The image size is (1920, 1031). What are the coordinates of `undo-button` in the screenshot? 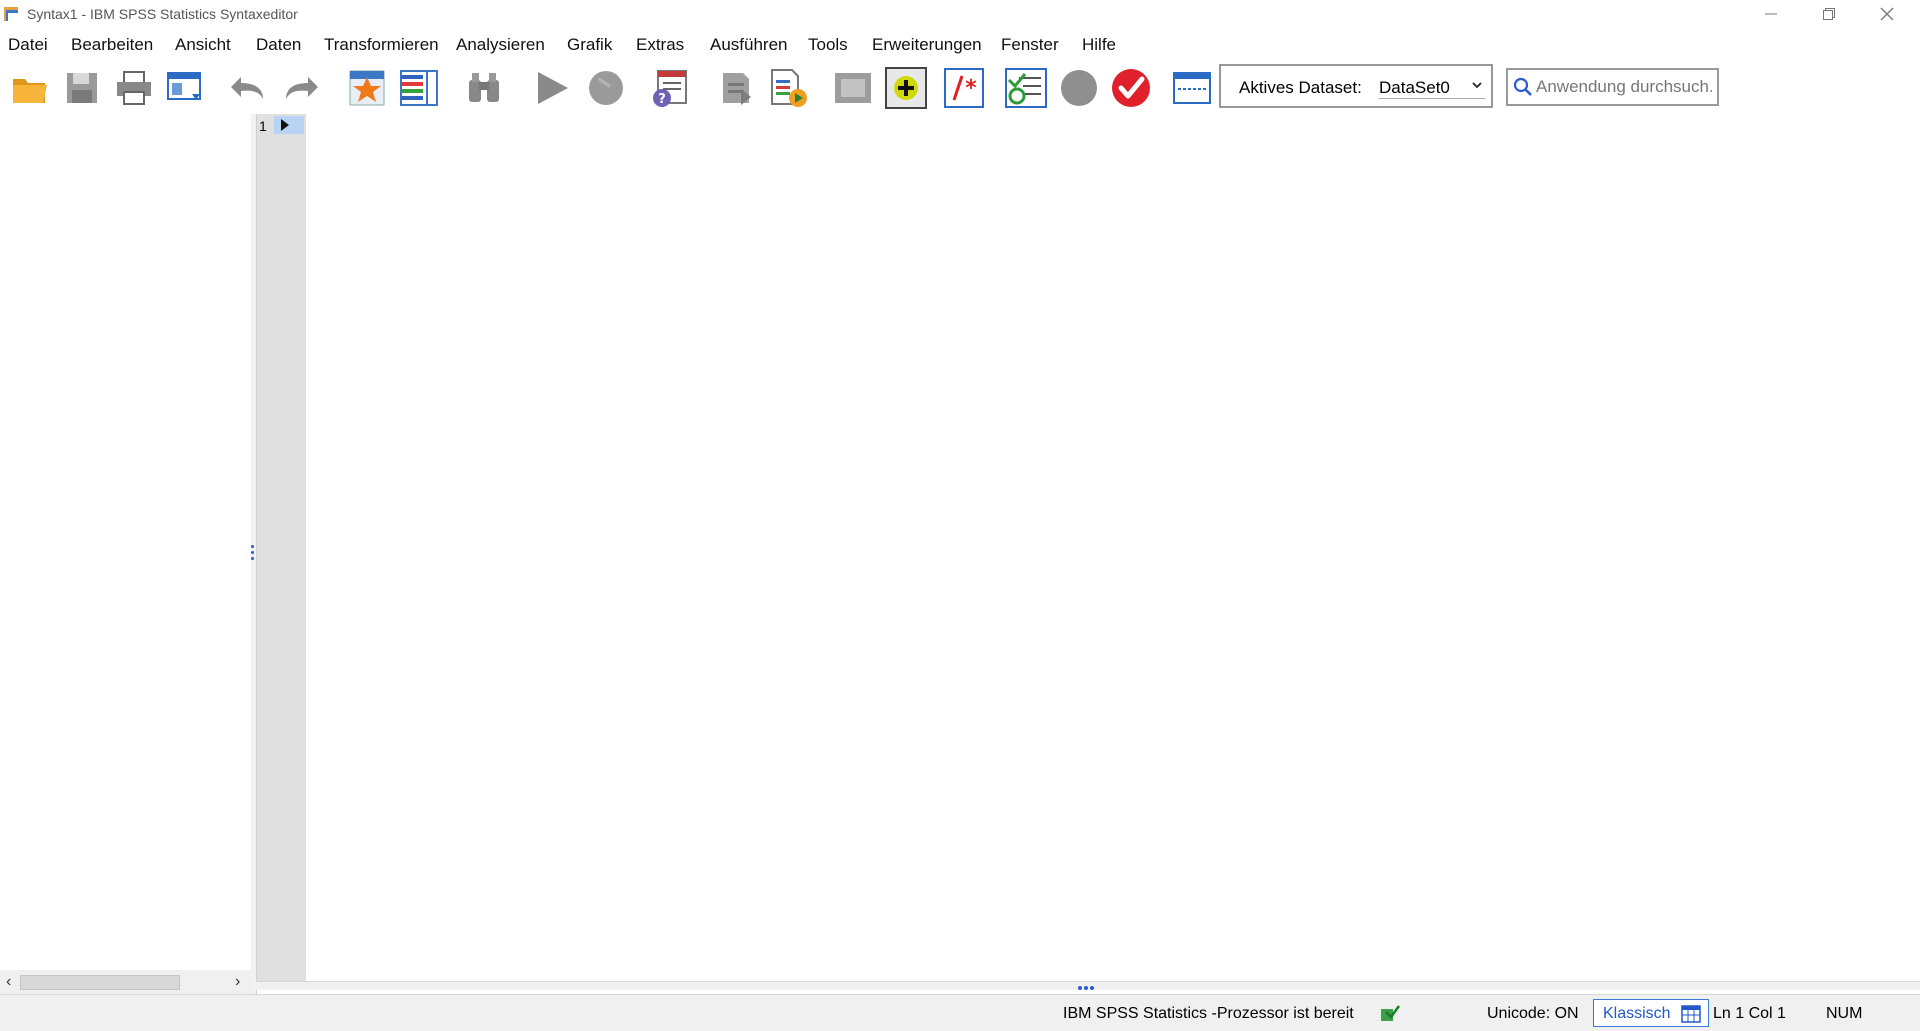 It's located at (247, 88).